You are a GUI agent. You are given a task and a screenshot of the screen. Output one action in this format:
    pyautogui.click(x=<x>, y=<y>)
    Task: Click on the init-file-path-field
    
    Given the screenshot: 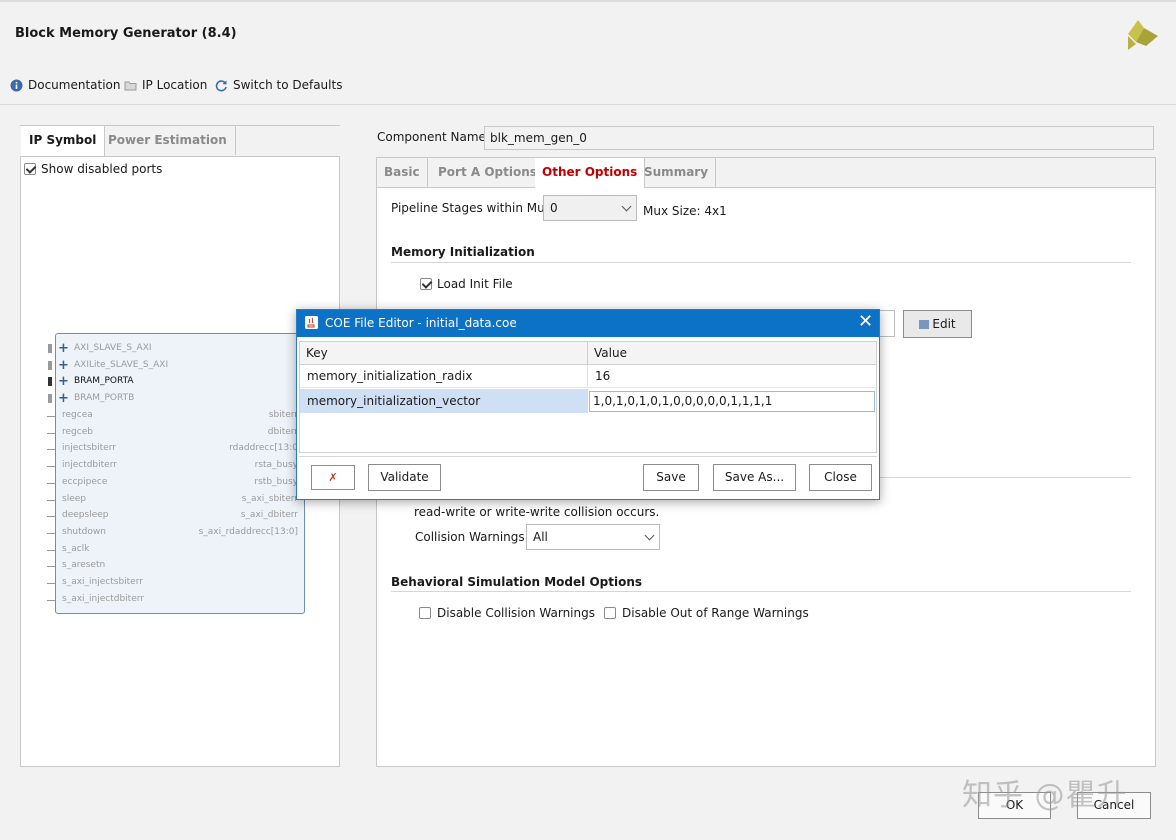 What is the action you would take?
    pyautogui.click(x=886, y=323)
    